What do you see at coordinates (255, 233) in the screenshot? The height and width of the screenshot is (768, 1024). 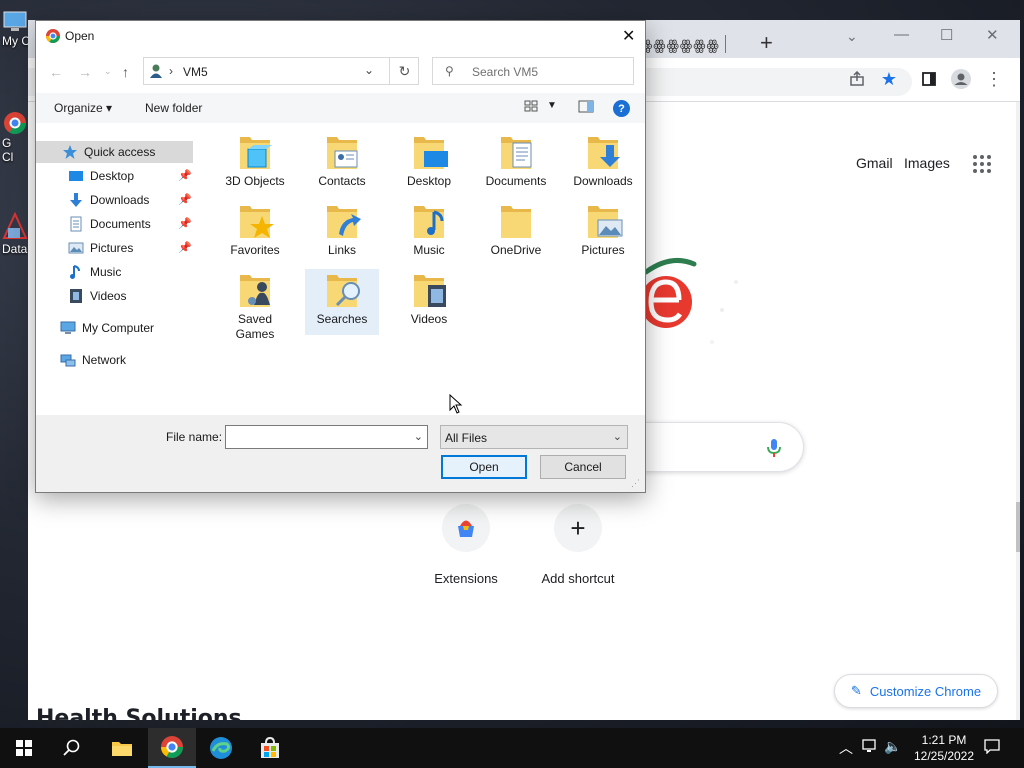 I see `file-item: Favorites` at bounding box center [255, 233].